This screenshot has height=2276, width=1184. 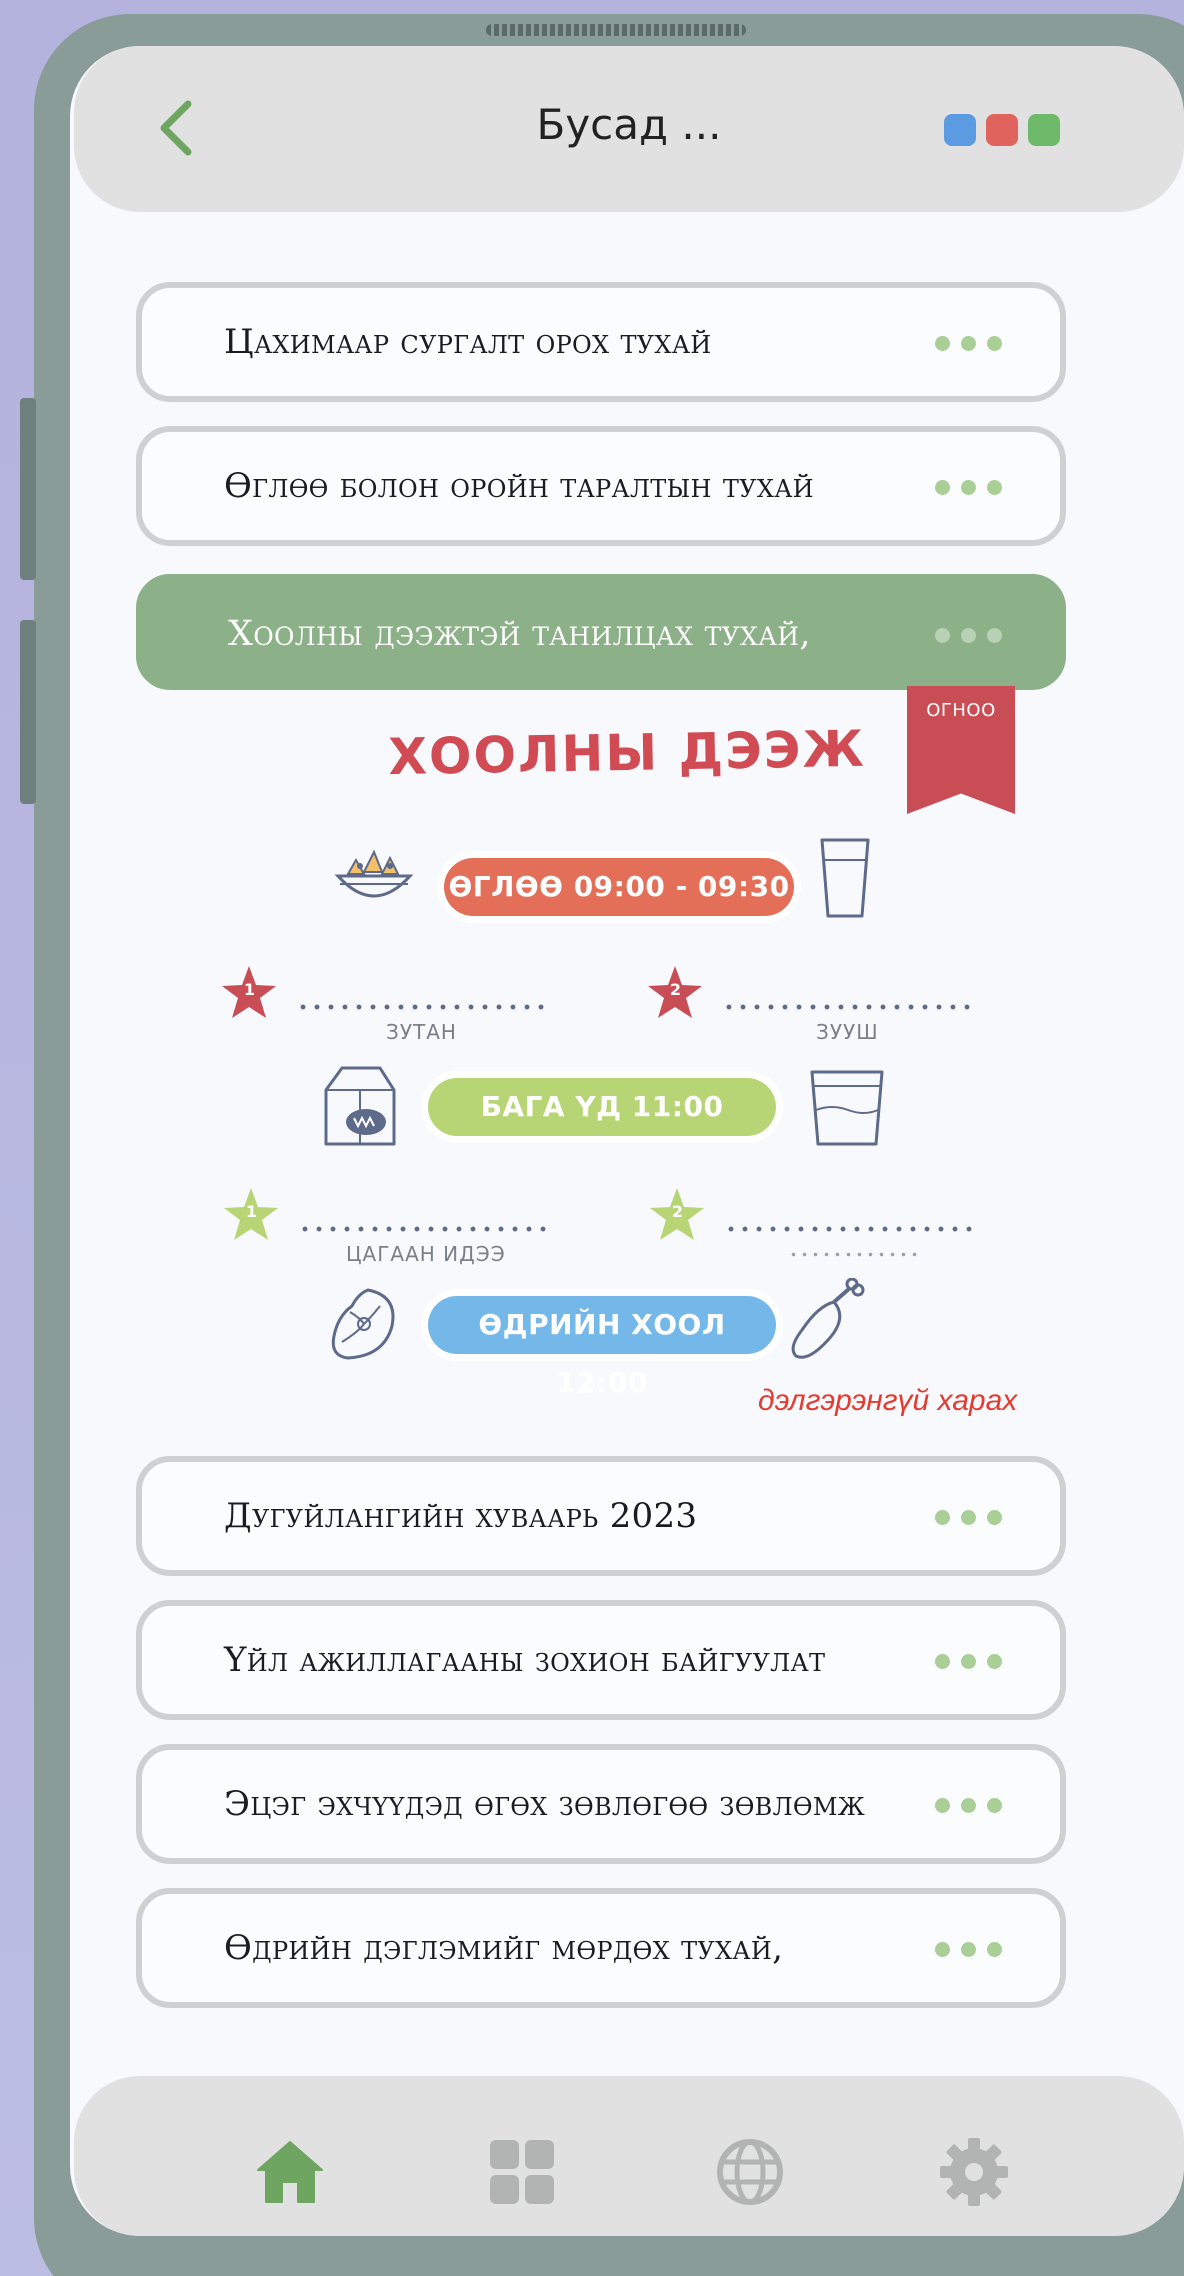 I want to click on view-details-link: дэлгэрэнгүй харах, so click(x=887, y=1401).